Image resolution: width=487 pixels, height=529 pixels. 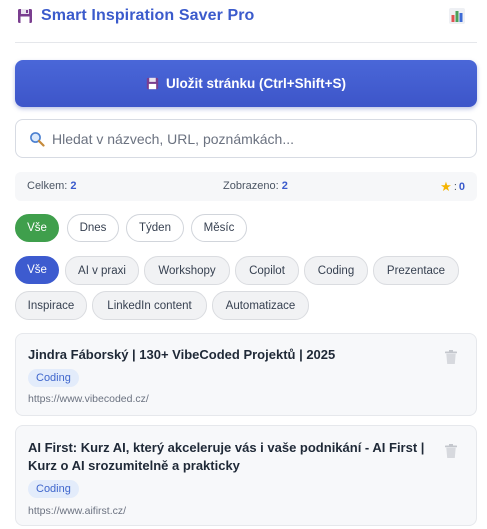 I want to click on app-title-wrap: Smart Inspiration Saver Pro, so click(x=135, y=16).